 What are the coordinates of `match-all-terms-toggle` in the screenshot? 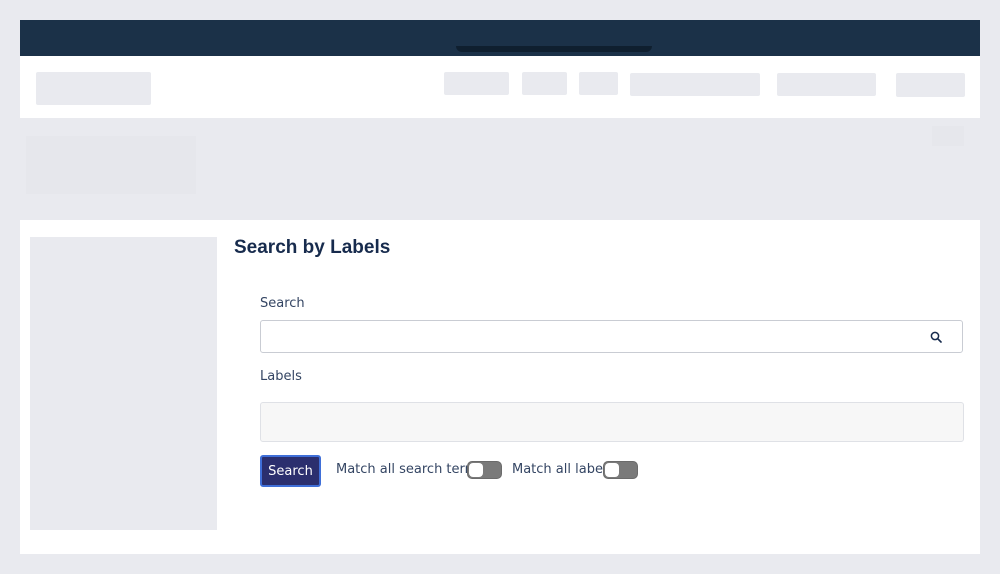 It's located at (484, 470).